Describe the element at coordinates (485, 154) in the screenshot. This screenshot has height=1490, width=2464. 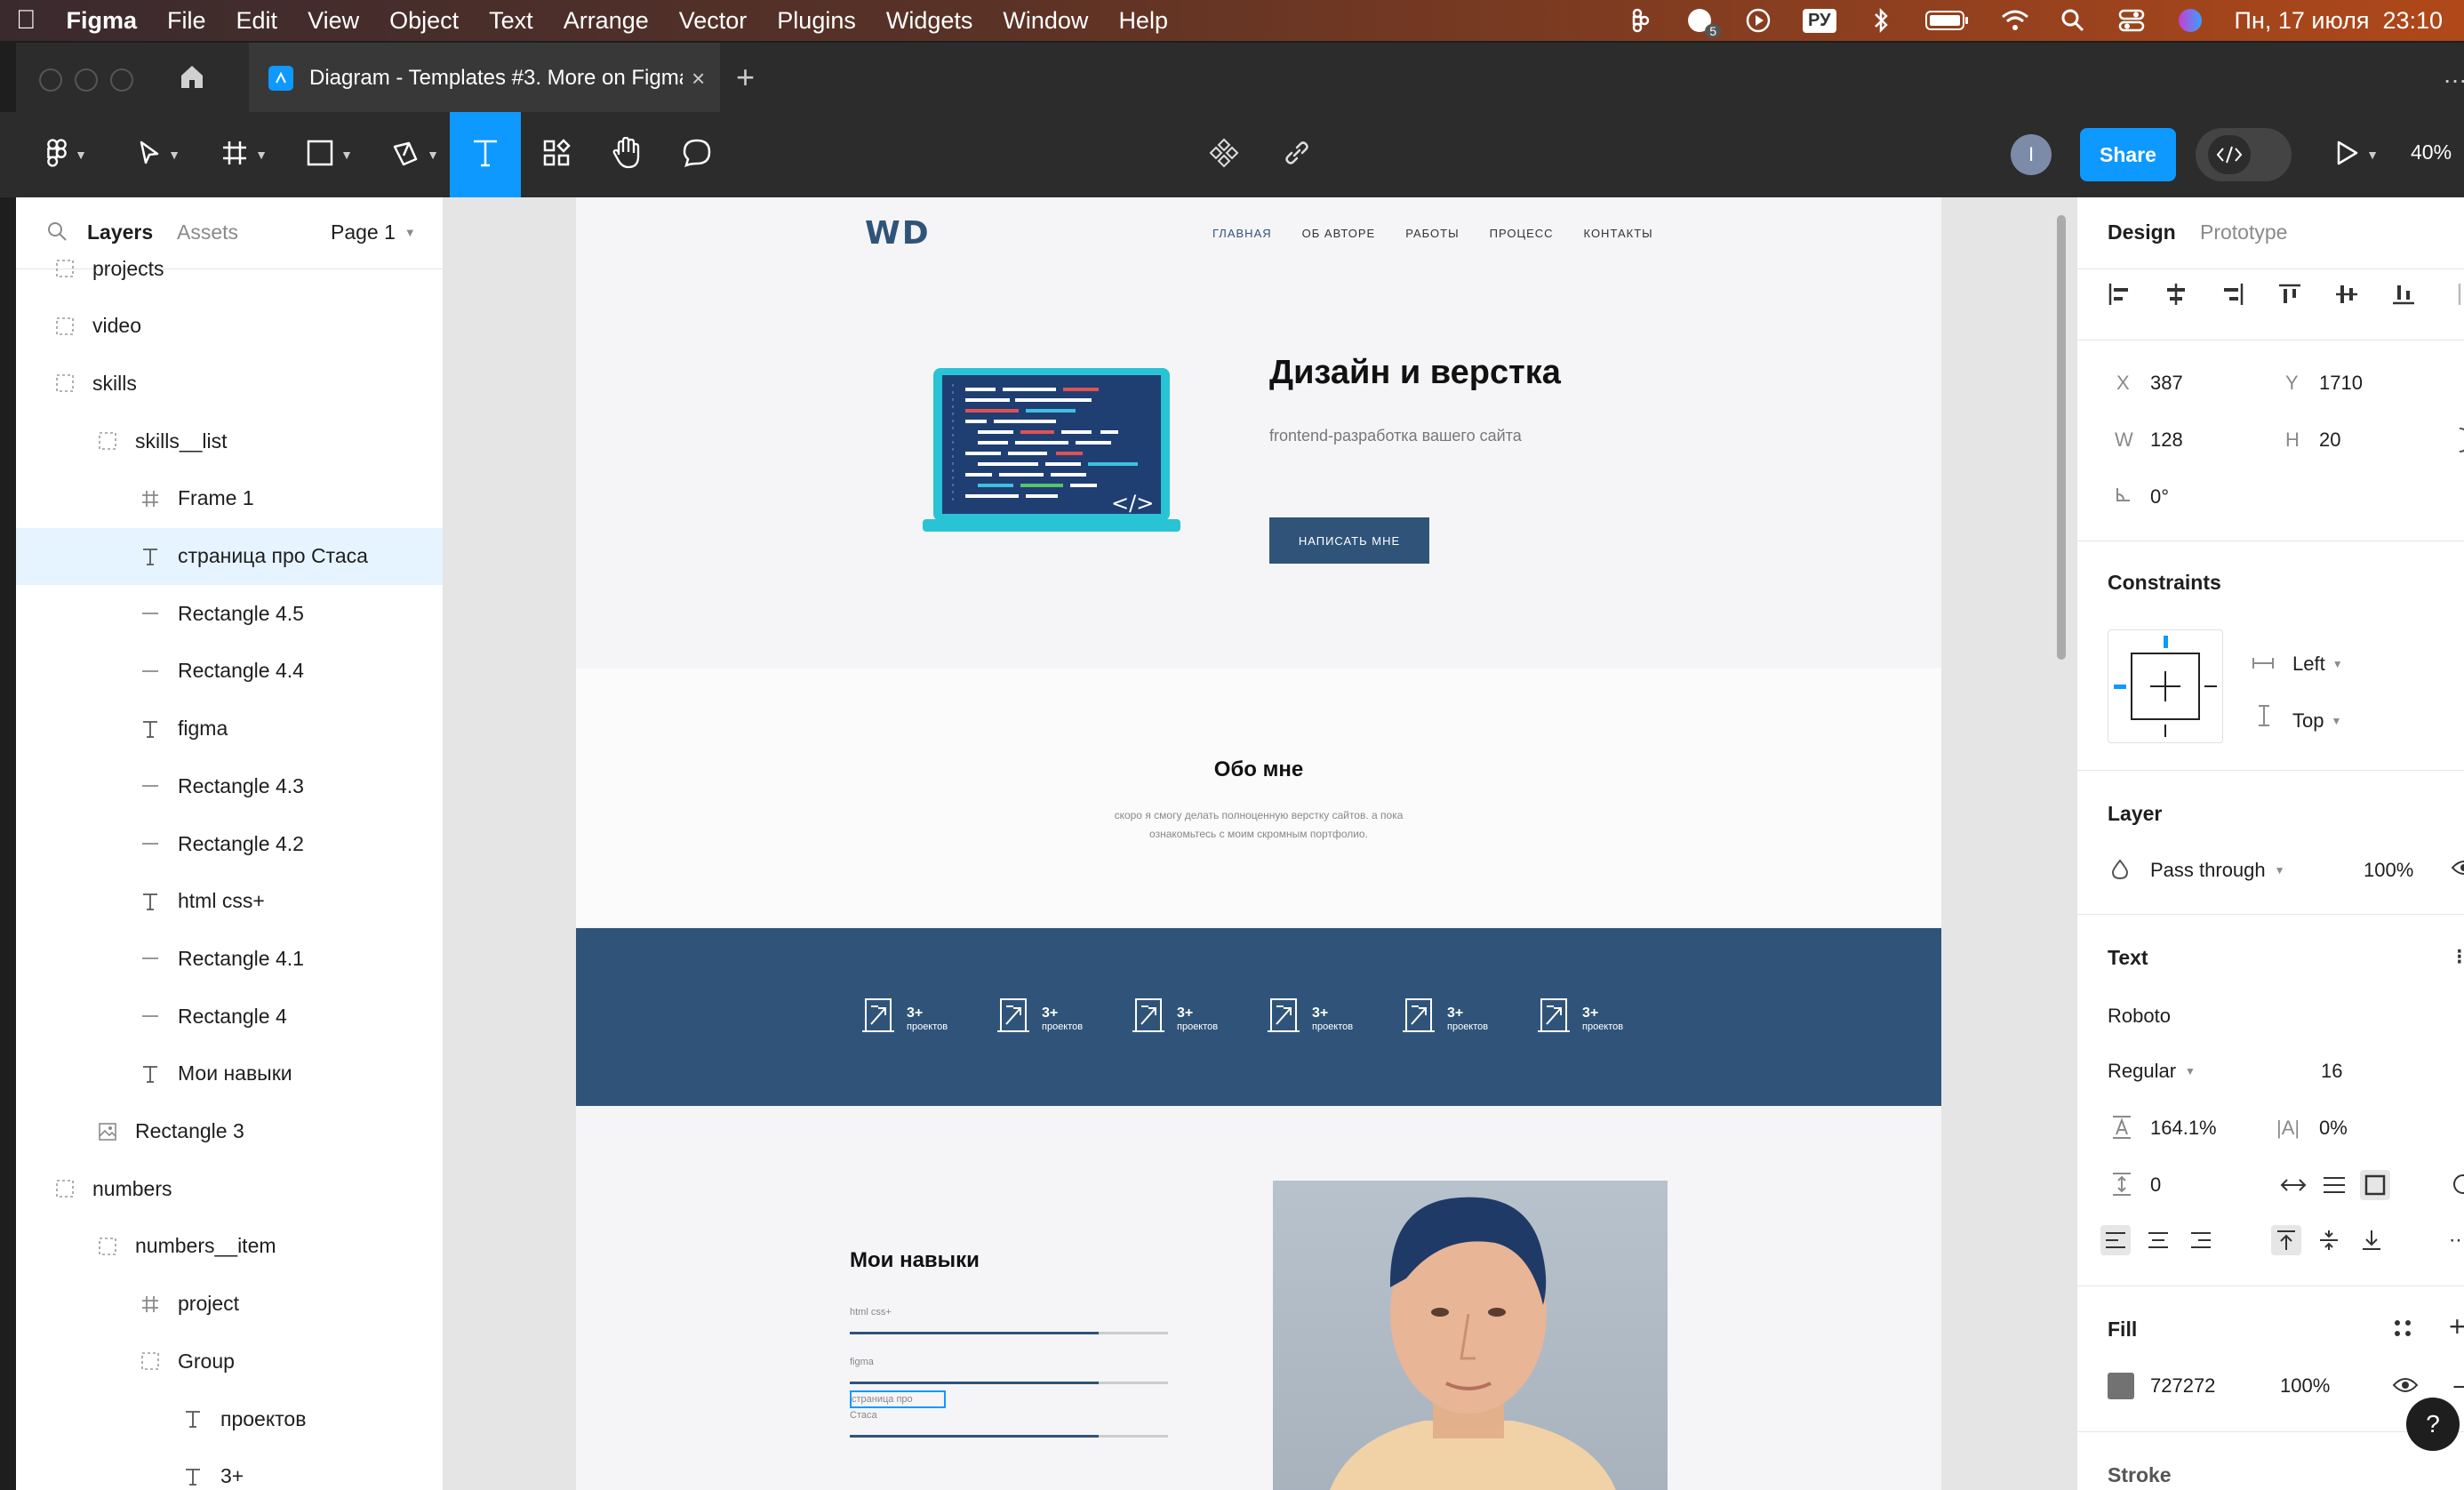
I see `text-tool-button` at that location.